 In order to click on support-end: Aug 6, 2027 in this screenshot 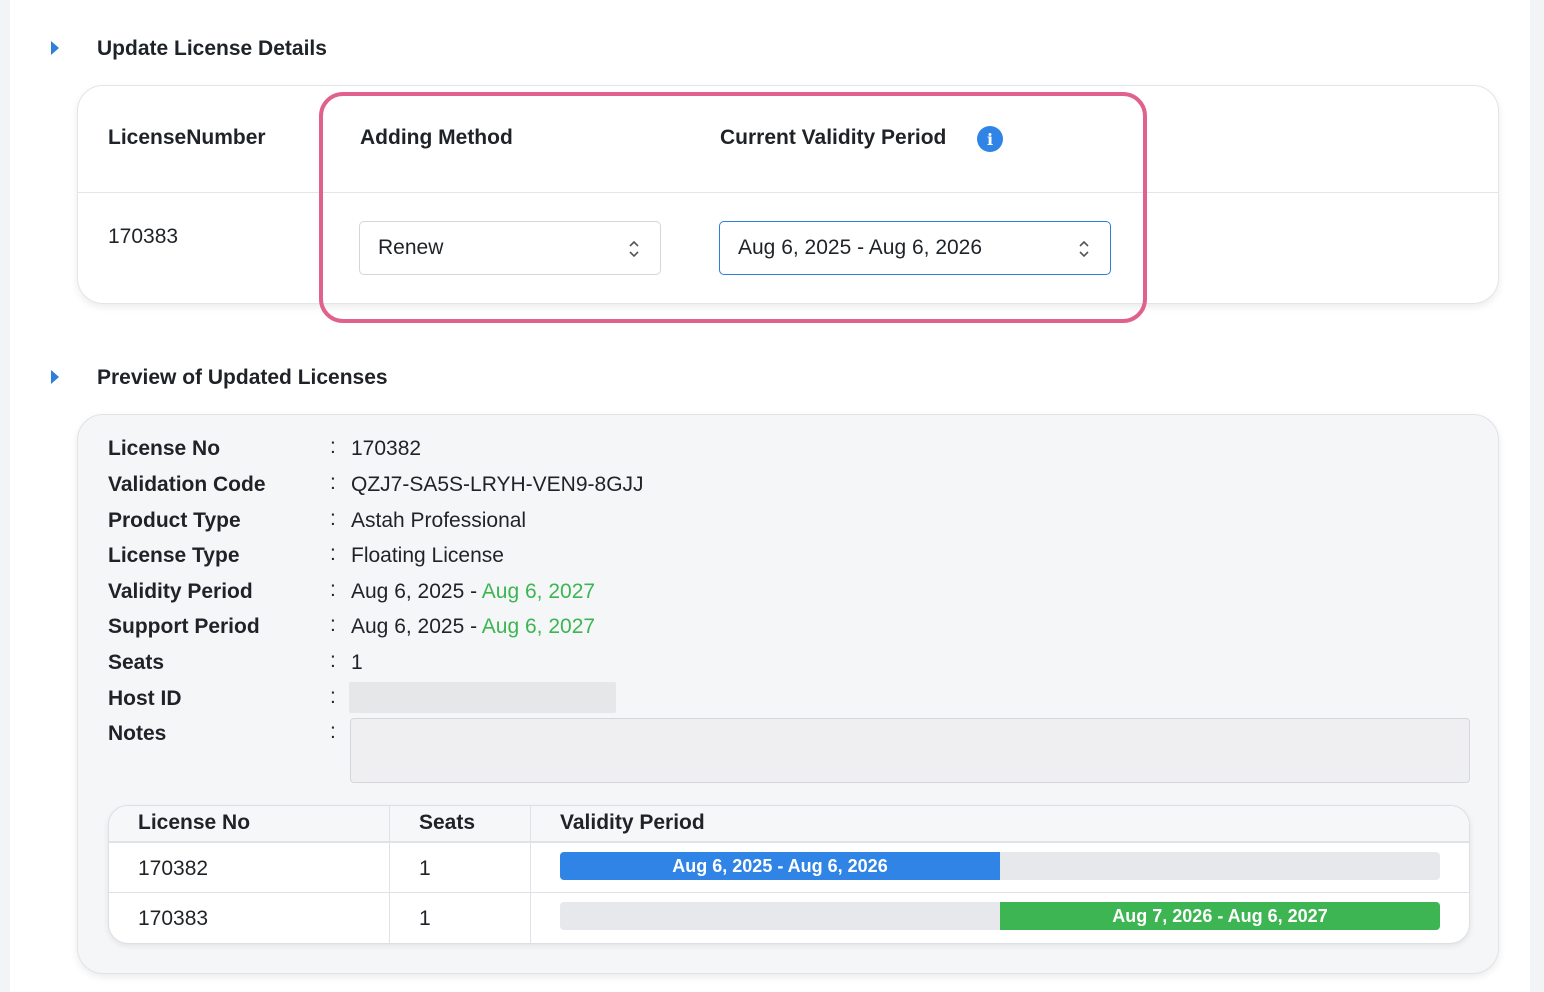, I will do `click(538, 626)`.